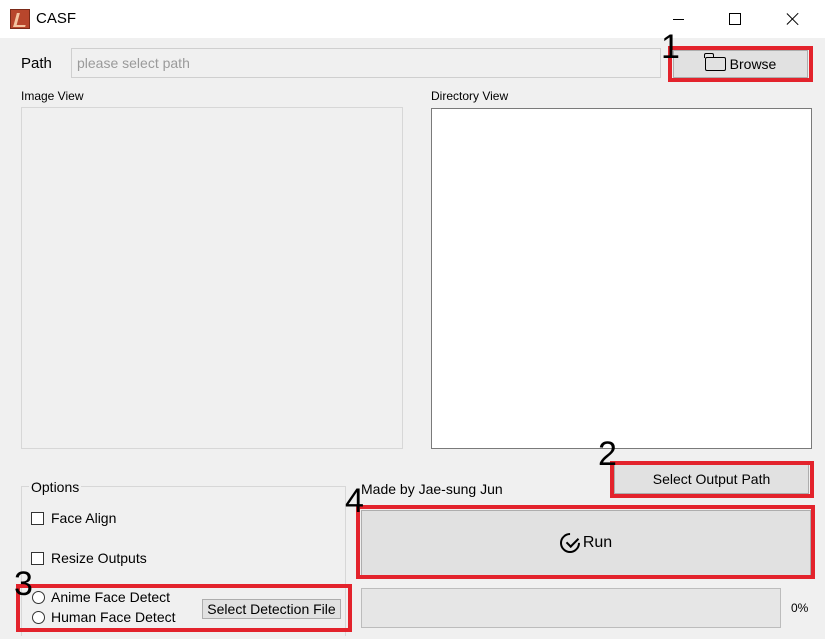 The width and height of the screenshot is (825, 639). I want to click on directory-view-label: Directory View, so click(470, 96).